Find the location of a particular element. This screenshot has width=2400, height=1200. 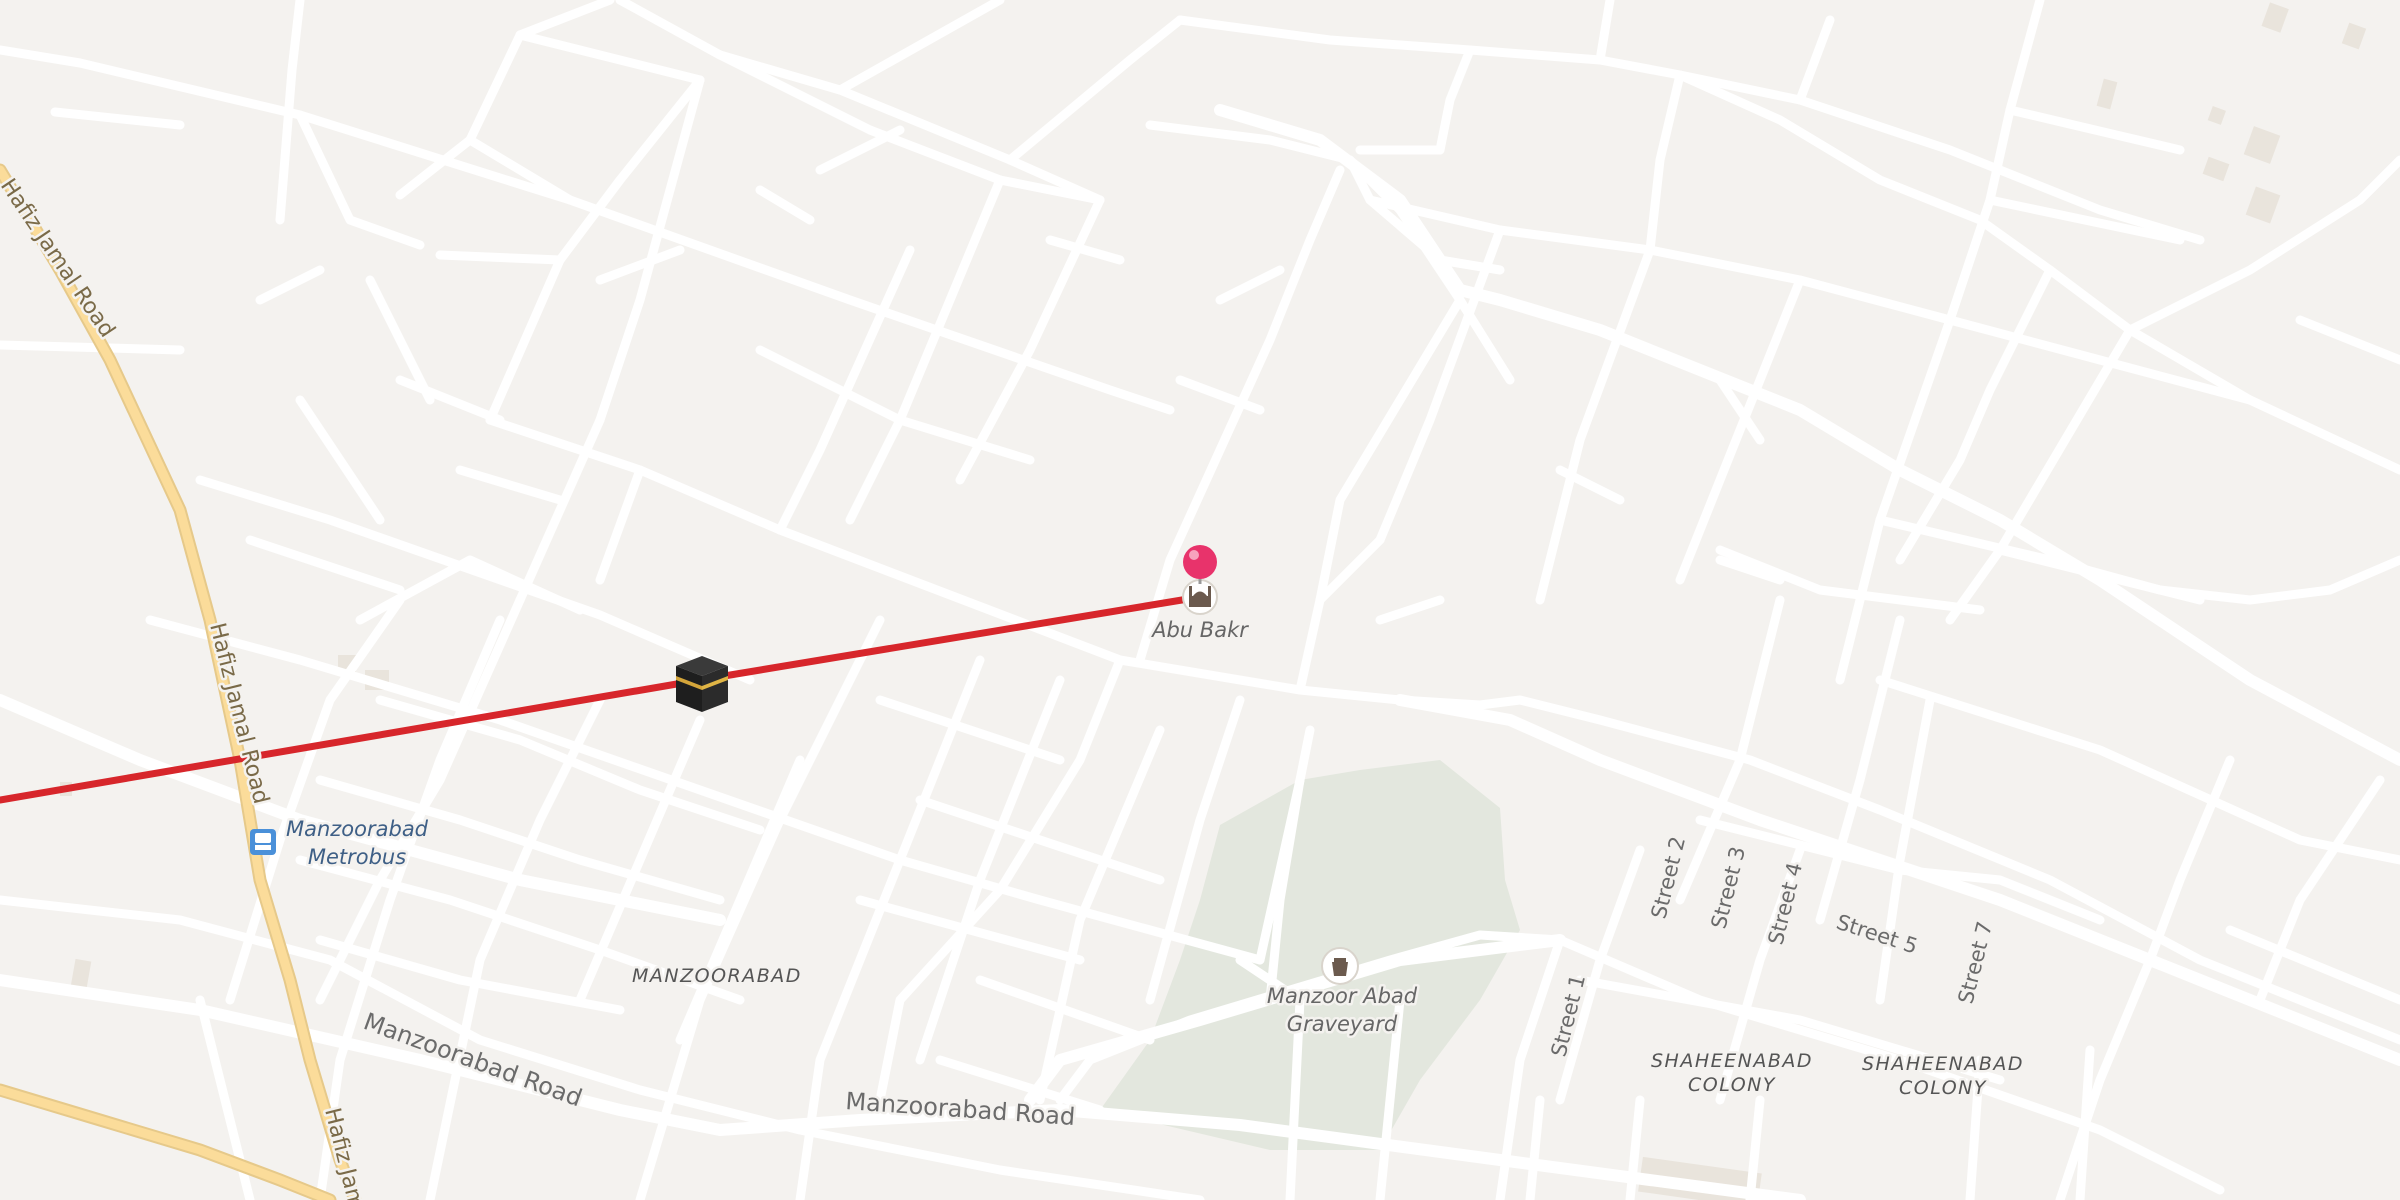

graveyard-label-line2: Graveyard is located at coordinates (1342, 1024).